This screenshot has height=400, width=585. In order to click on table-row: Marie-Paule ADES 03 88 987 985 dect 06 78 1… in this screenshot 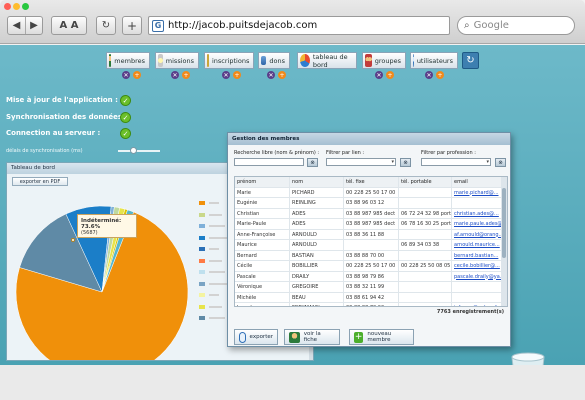, I will do `click(368, 224)`.